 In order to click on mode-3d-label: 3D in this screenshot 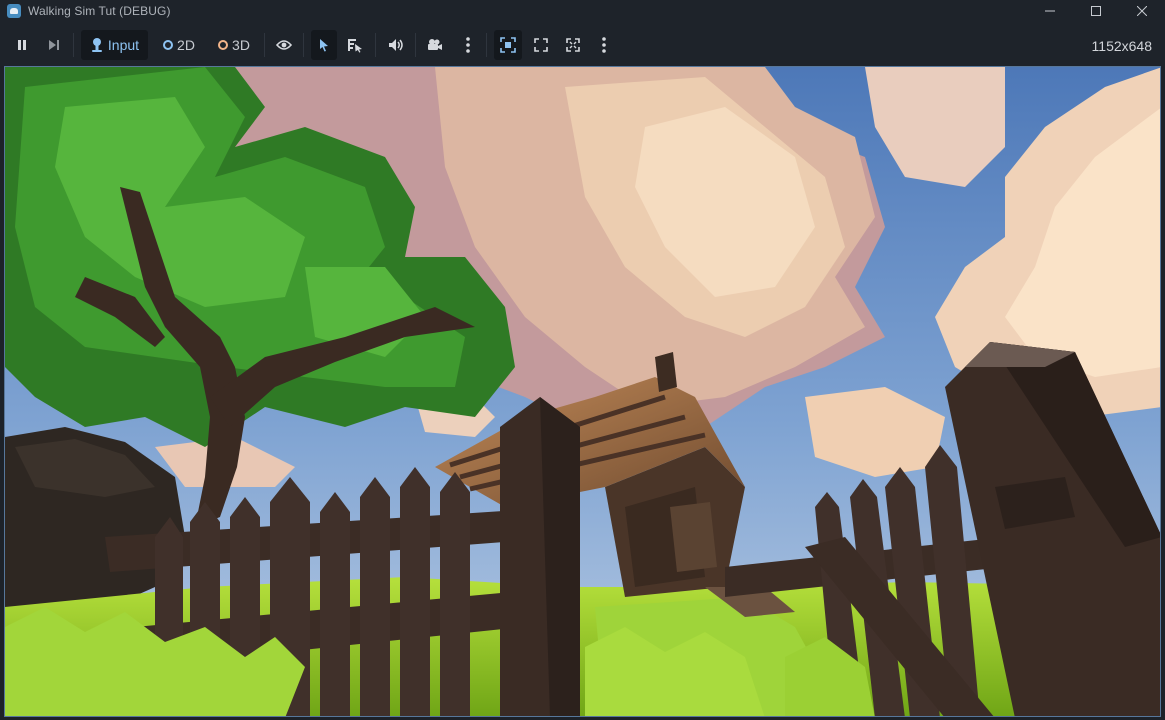, I will do `click(241, 45)`.